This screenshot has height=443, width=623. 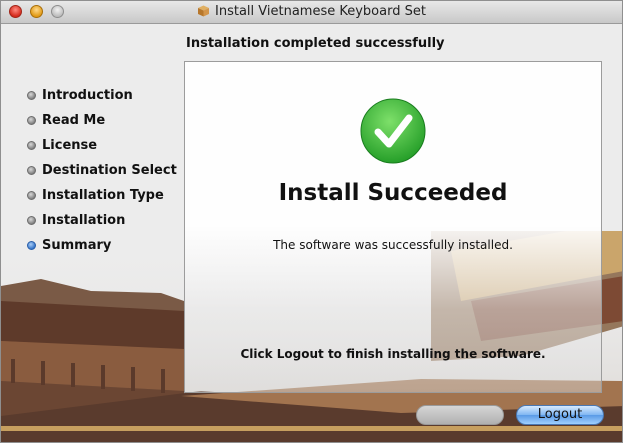 What do you see at coordinates (84, 220) in the screenshot?
I see `step-label: Installation` at bounding box center [84, 220].